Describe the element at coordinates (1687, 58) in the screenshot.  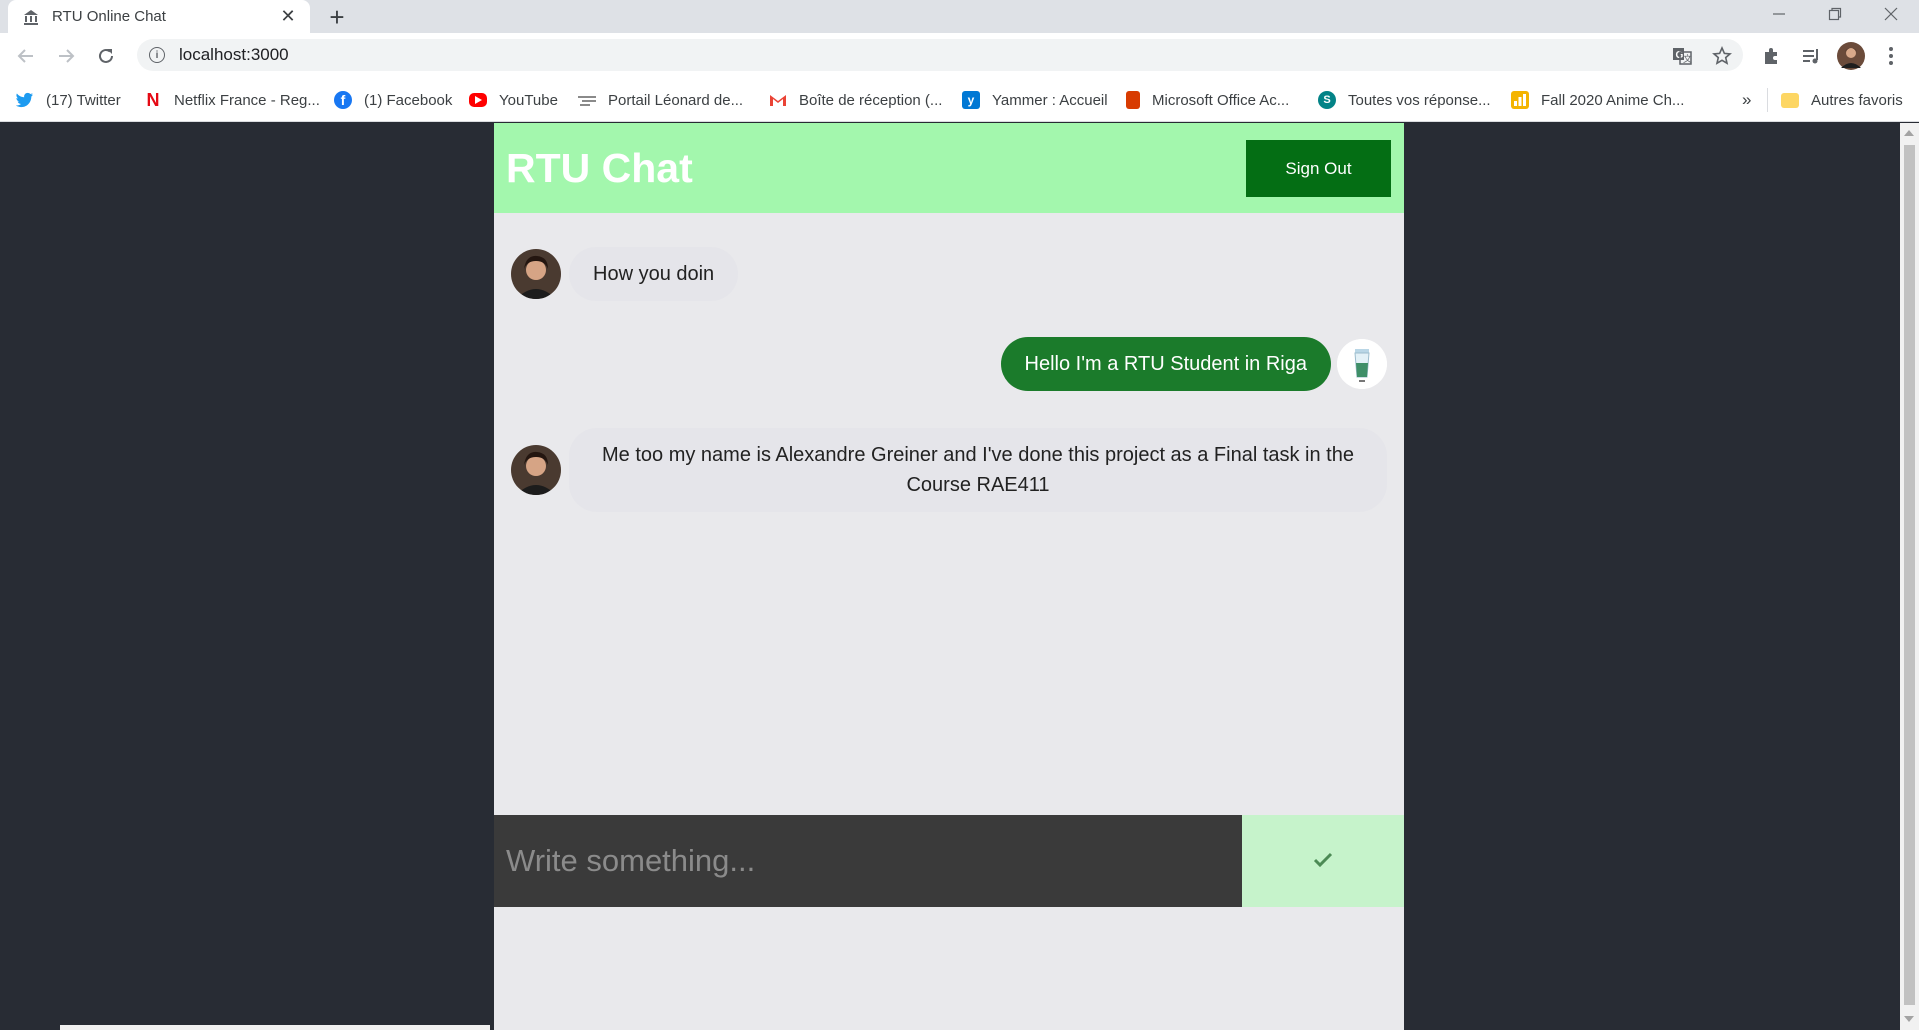
I see `svg-text: 文` at that location.